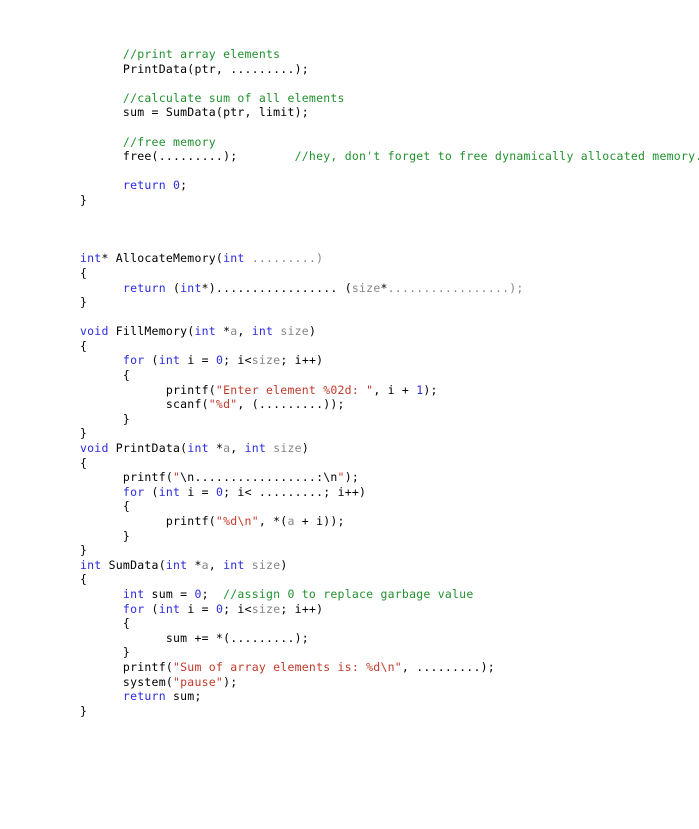  Describe the element at coordinates (201, 54) in the screenshot. I see `code-token-comment: //print array elements` at that location.